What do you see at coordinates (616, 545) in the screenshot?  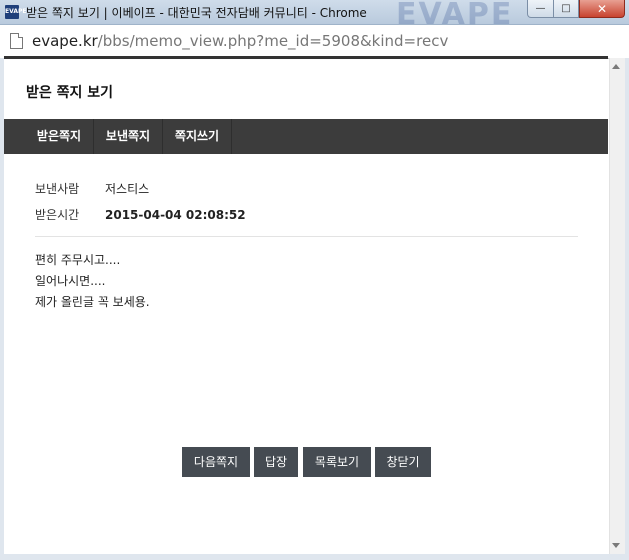 I see `scroll-down-arrow-icon` at bounding box center [616, 545].